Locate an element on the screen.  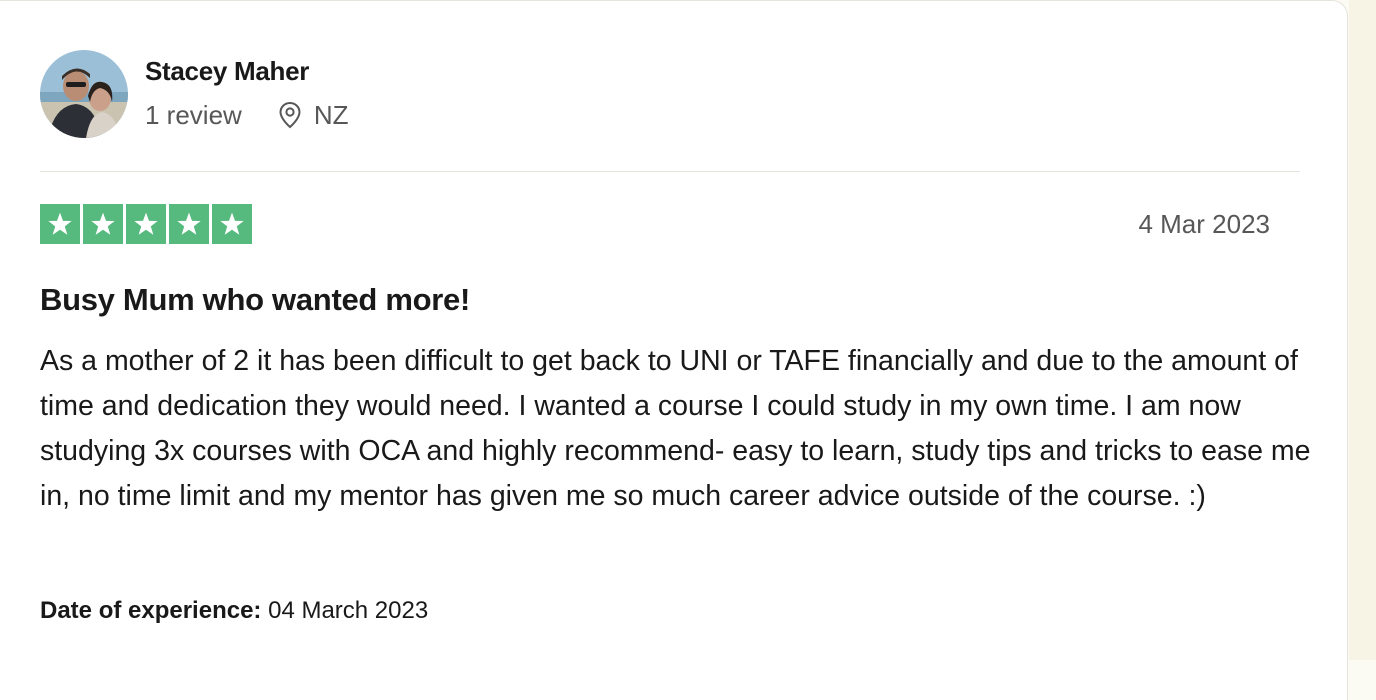
reviewer-header: Stacey Maher 1 review NZ is located at coordinates (194, 94).